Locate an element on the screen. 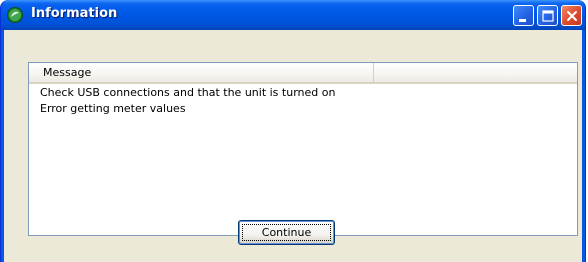  window-title: Information is located at coordinates (74, 13).